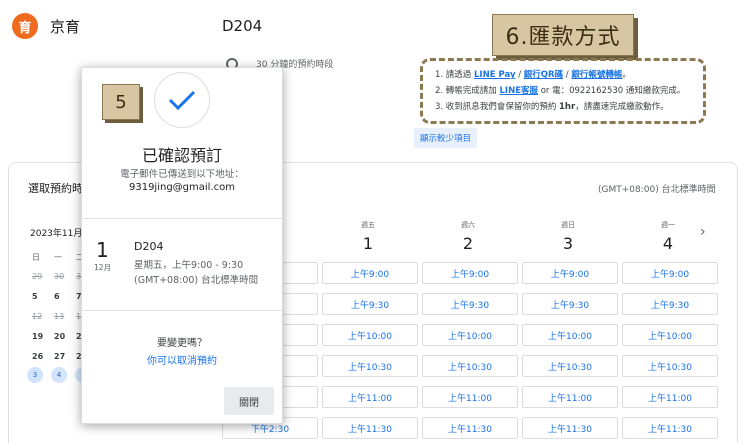  Describe the element at coordinates (56, 234) in the screenshot. I see `mini-calendar-month: 2023年11月` at that location.